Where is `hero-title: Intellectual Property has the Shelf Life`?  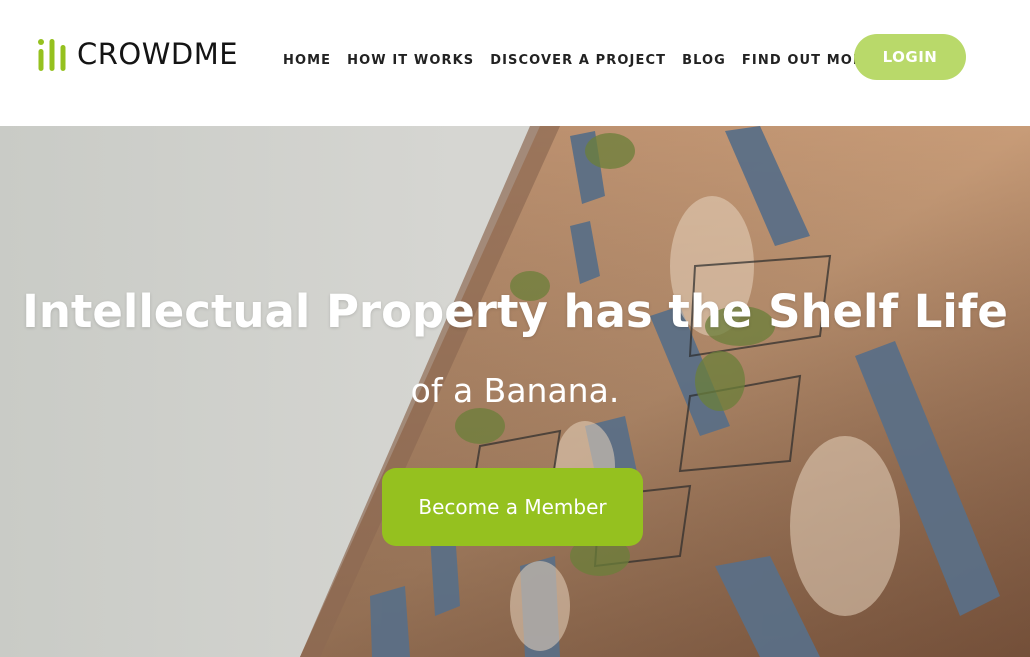
hero-title: Intellectual Property has the Shelf Life is located at coordinates (515, 311).